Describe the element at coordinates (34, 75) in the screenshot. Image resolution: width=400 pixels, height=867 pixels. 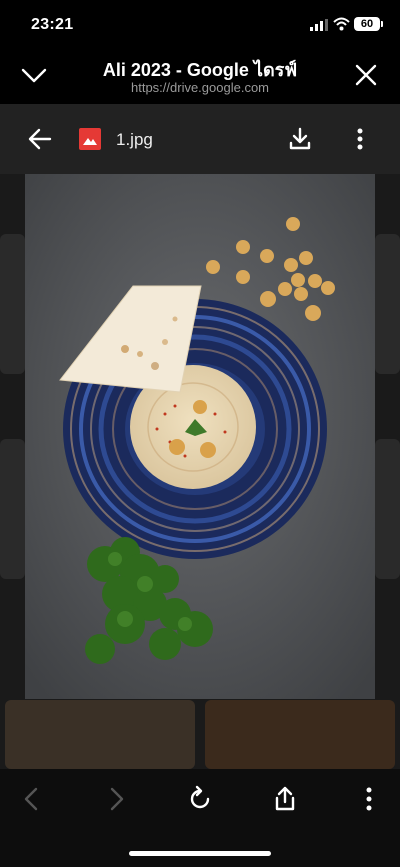
I see `chevron-down-icon` at that location.